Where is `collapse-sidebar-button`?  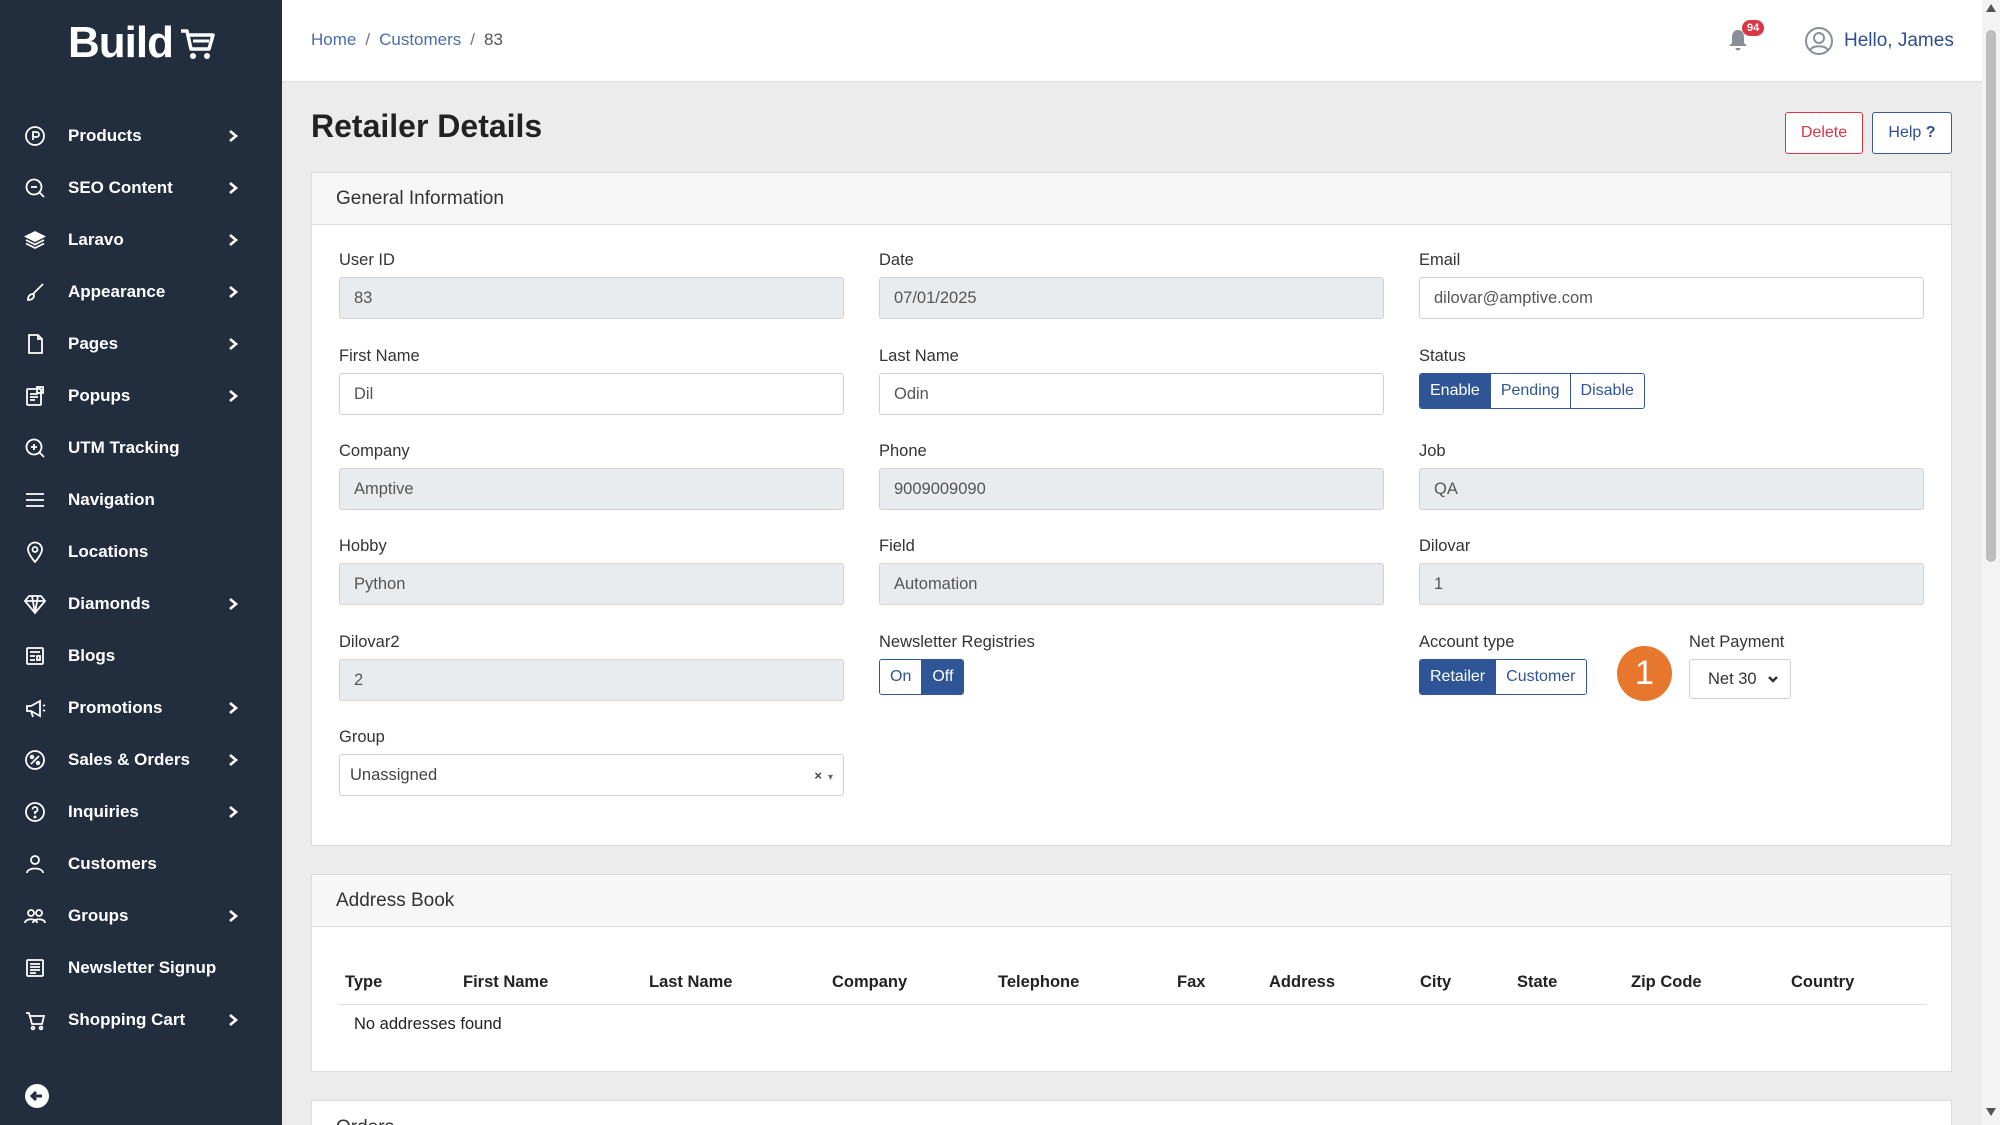
collapse-sidebar-button is located at coordinates (37, 1096).